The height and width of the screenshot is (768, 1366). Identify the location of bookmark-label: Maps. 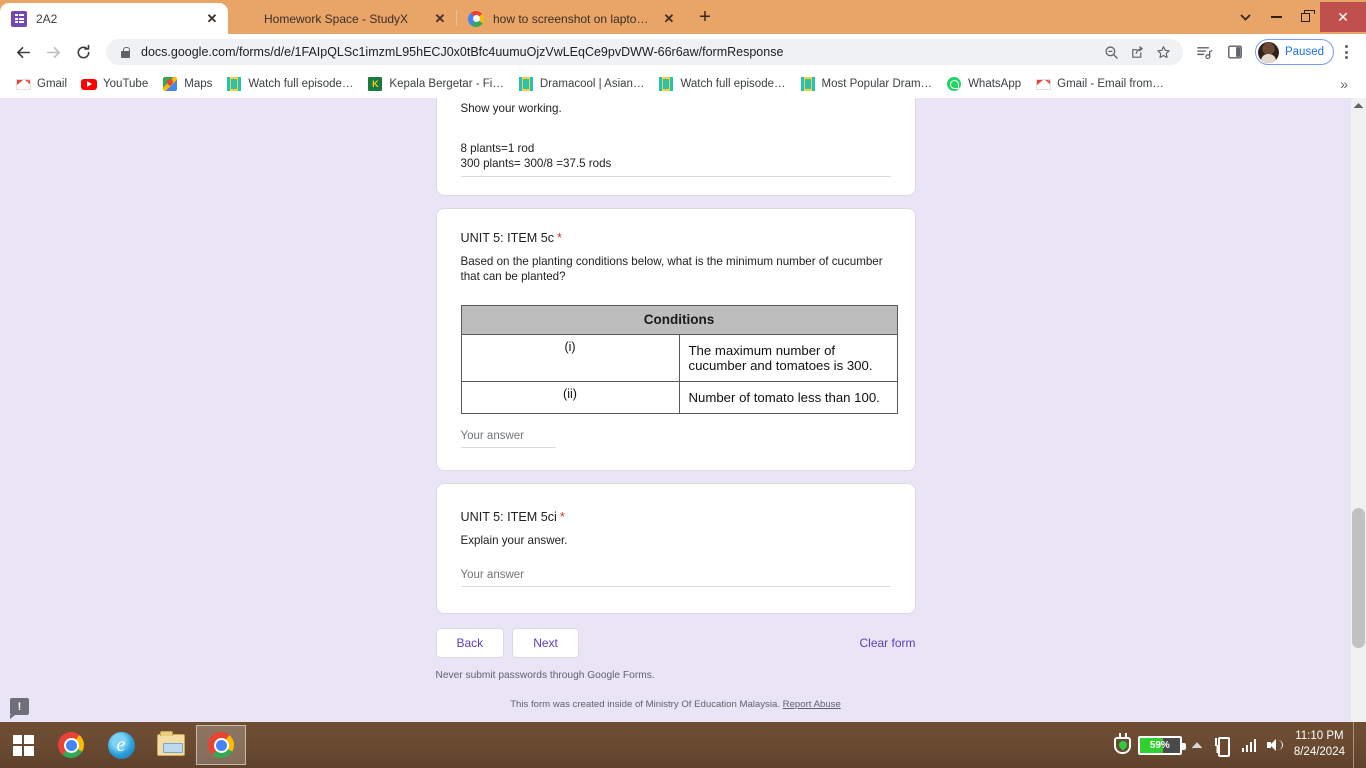
(198, 84).